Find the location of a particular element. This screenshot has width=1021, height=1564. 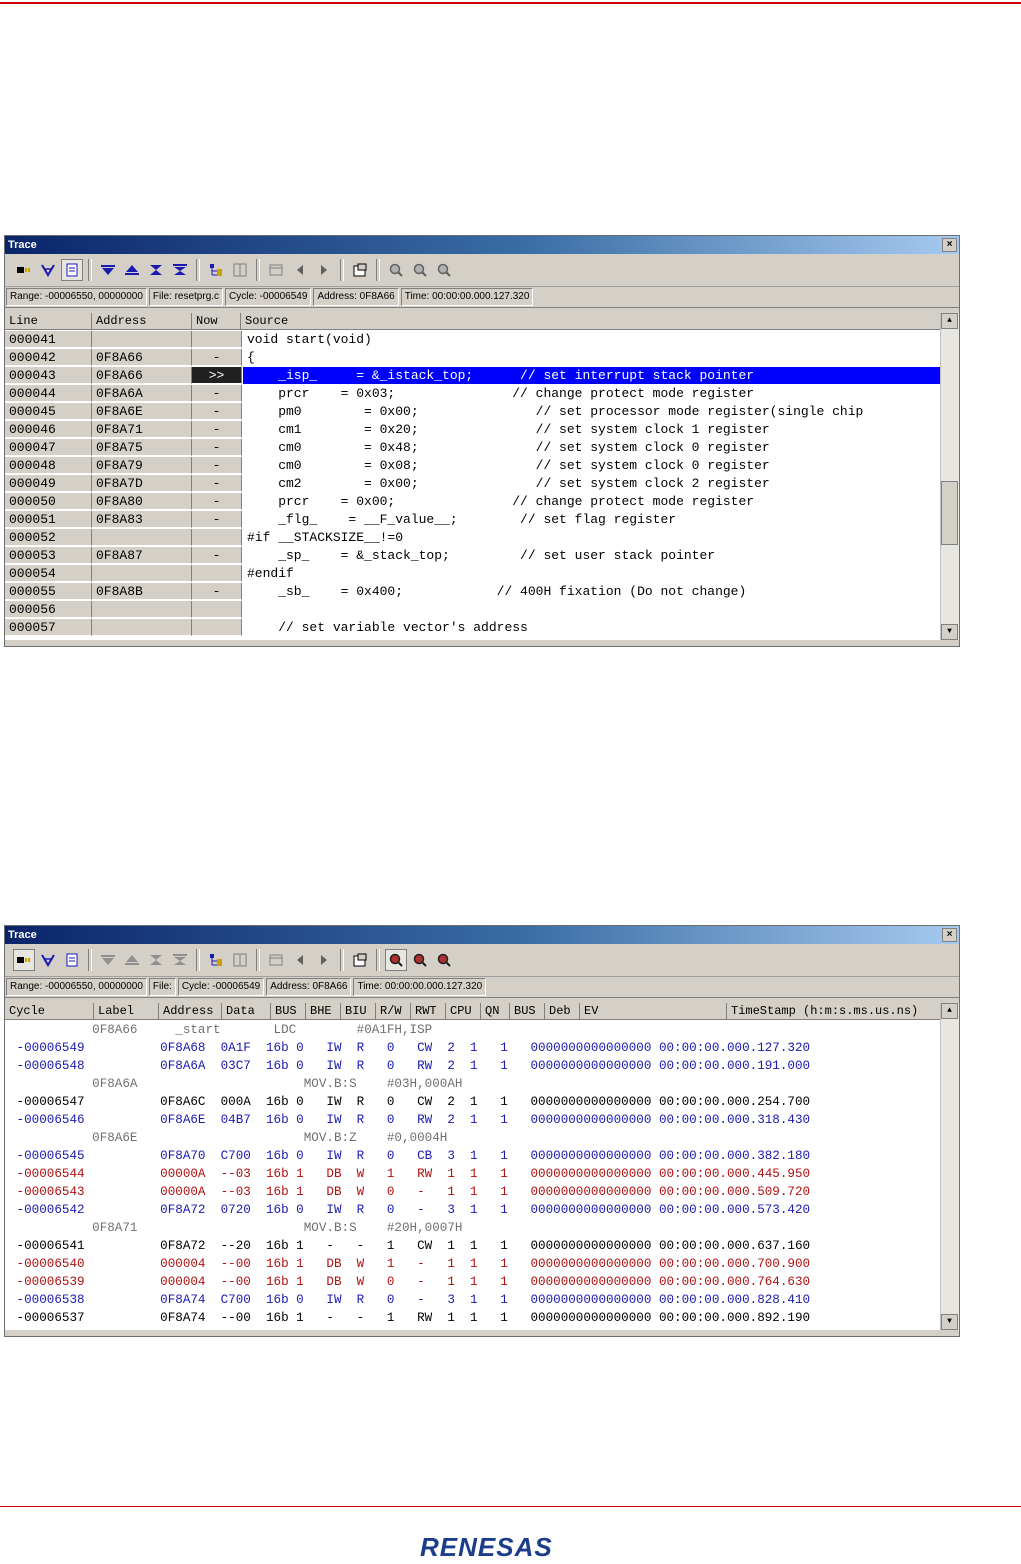

toolbar-separator is located at coordinates (90, 960).